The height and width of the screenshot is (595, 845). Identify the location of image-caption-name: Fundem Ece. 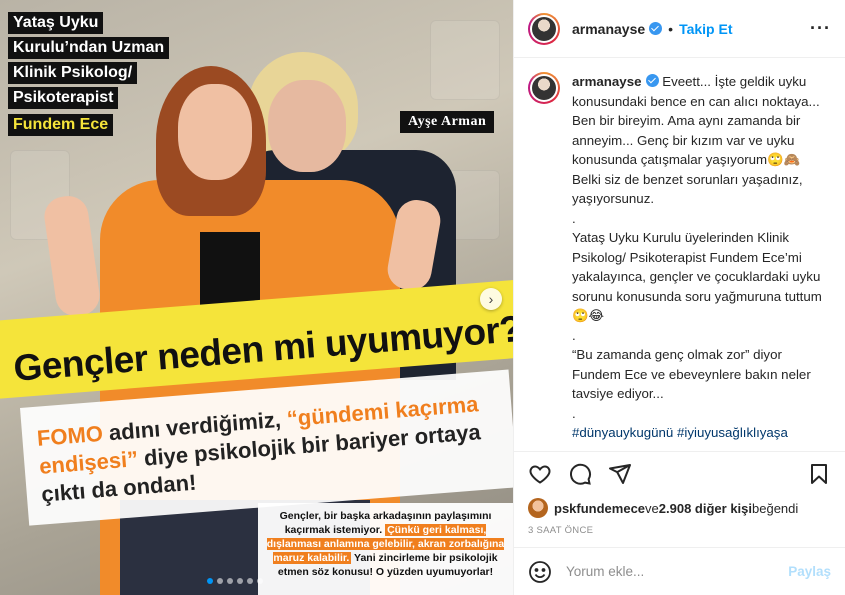
(61, 125).